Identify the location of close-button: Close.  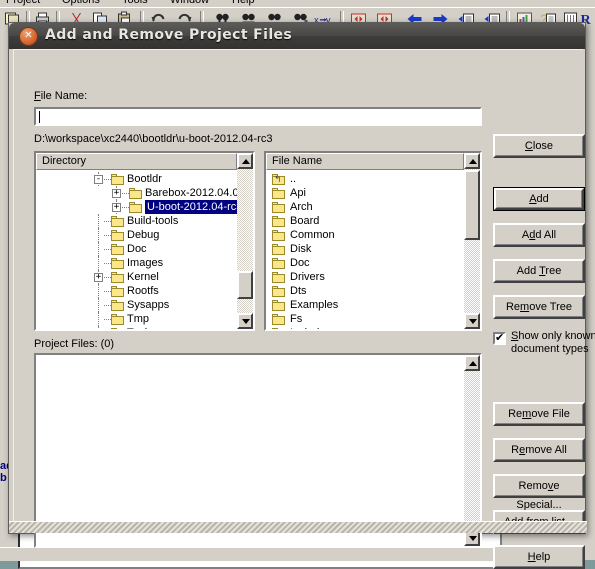
(539, 146).